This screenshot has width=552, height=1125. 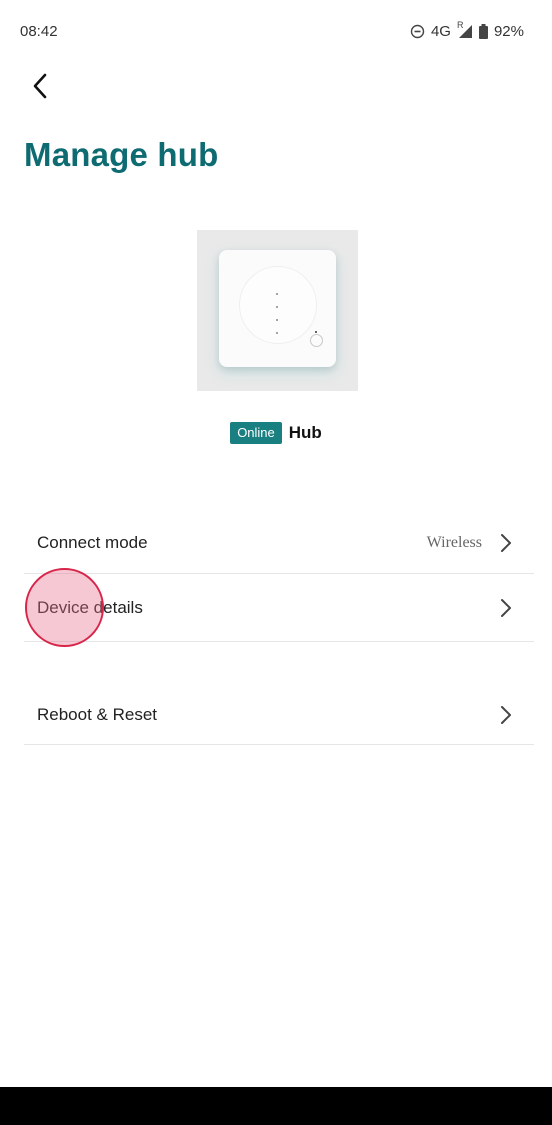 What do you see at coordinates (90, 607) in the screenshot?
I see `device-details-label: Device details` at bounding box center [90, 607].